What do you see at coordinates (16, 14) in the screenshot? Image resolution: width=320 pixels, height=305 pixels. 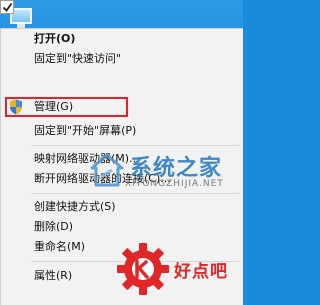 I see `this-pc-desktop-icon` at bounding box center [16, 14].